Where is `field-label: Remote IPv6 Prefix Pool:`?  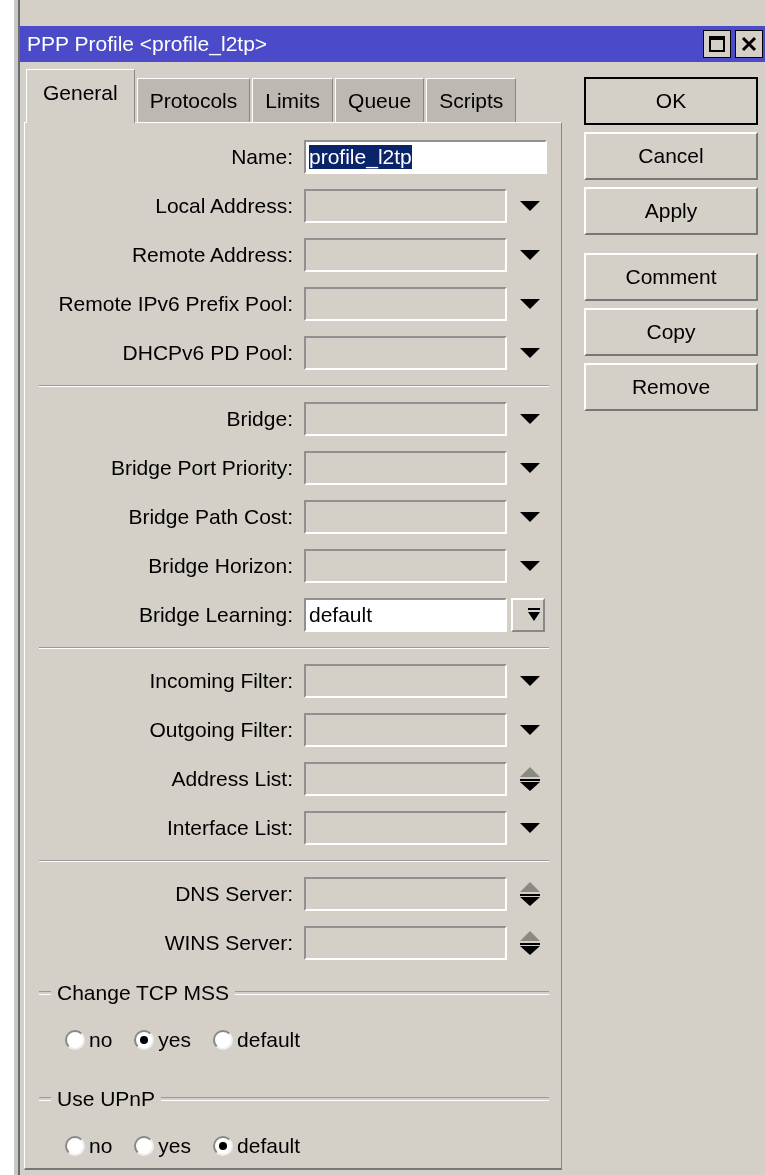
field-label: Remote IPv6 Prefix Pool: is located at coordinates (175, 304).